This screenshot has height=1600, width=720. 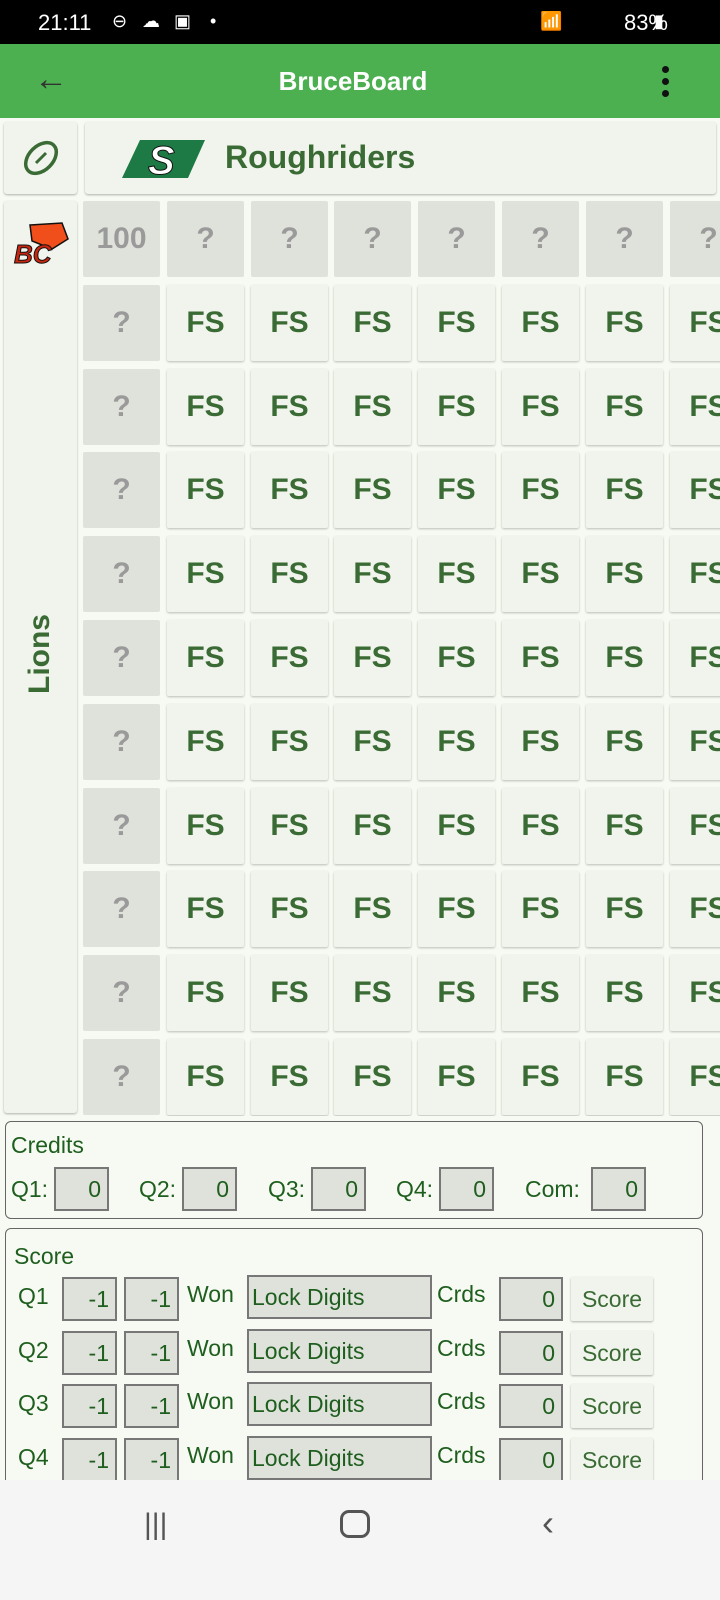 What do you see at coordinates (355, 1524) in the screenshot?
I see `home-icon` at bounding box center [355, 1524].